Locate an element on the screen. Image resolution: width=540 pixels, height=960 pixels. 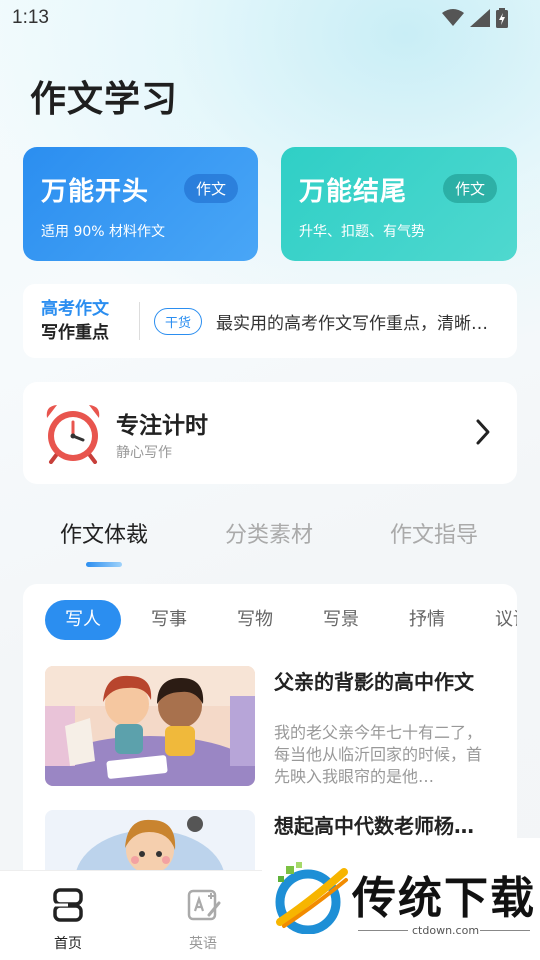
card-opening: 万能开头 作文 适用 90% 材料作文 is located at coordinates (140, 204).